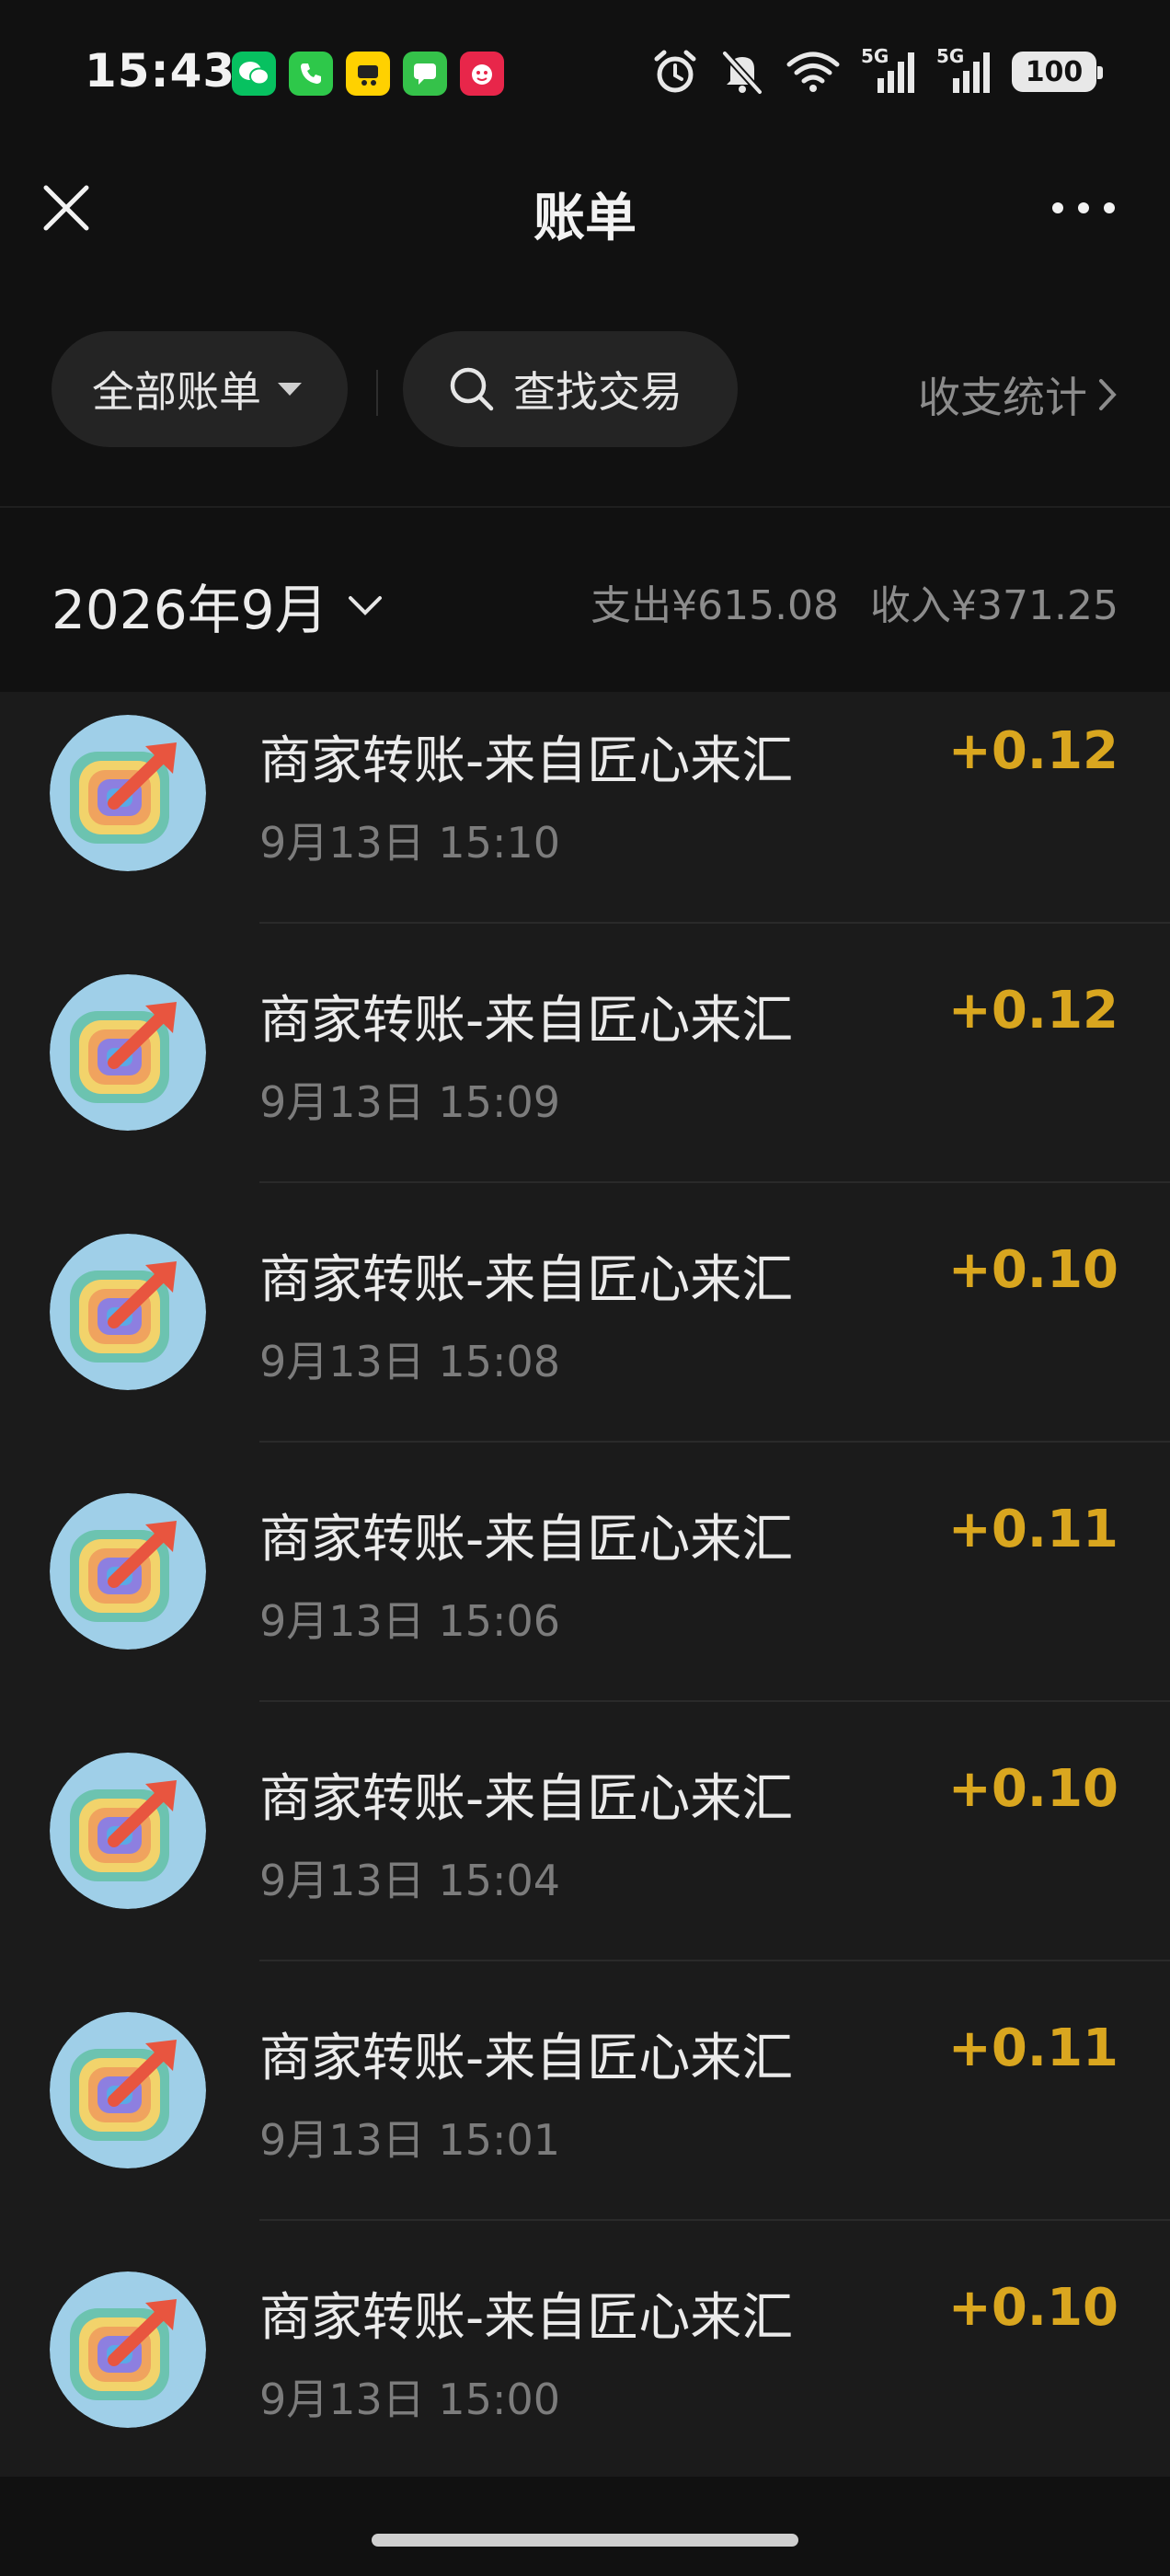 This screenshot has height=2576, width=1170. What do you see at coordinates (290, 389) in the screenshot?
I see `caret-down-icon` at bounding box center [290, 389].